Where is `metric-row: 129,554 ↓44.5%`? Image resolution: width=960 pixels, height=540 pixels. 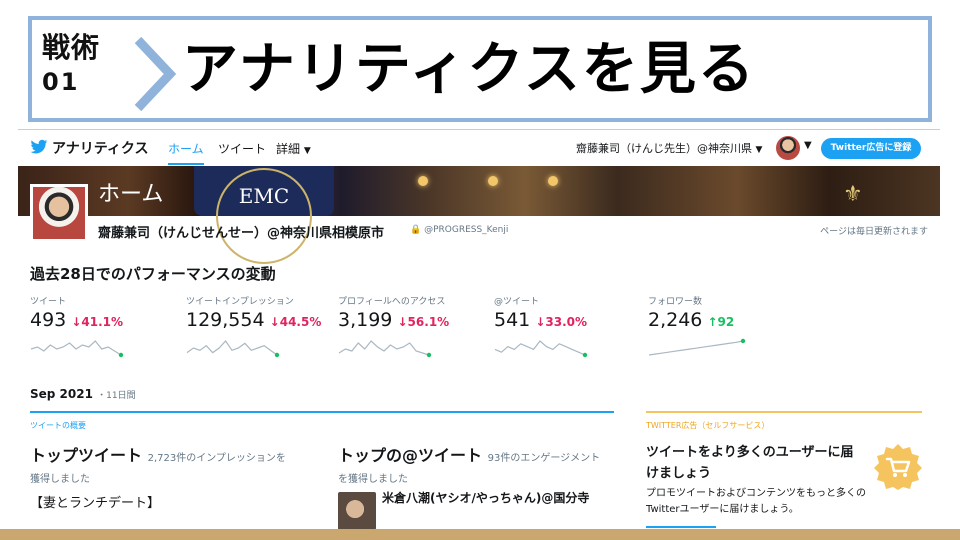
metric-row: 129,554 ↓44.5% is located at coordinates (261, 320).